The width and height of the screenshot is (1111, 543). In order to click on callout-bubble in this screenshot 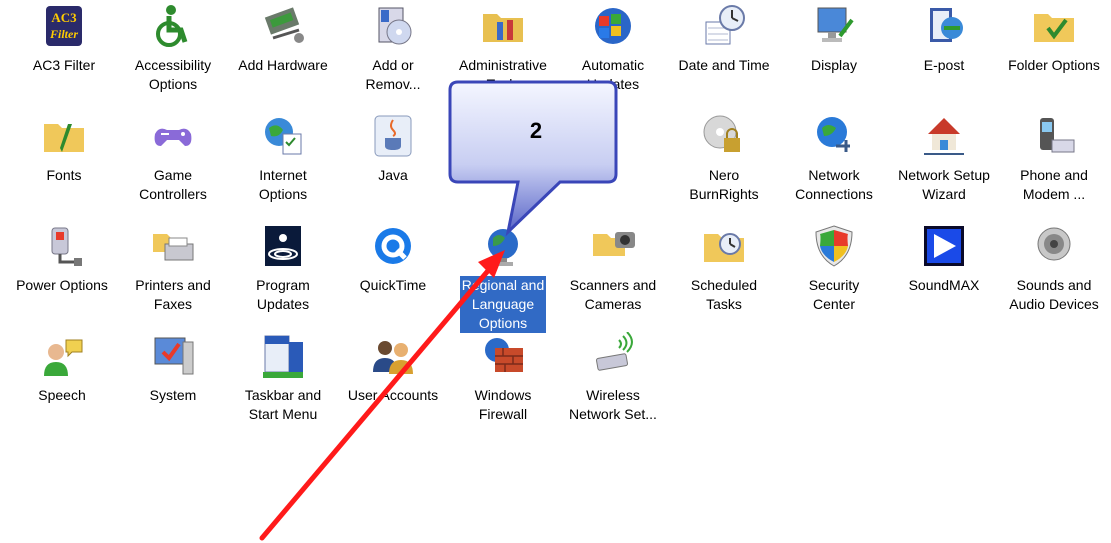, I will do `click(533, 158)`.